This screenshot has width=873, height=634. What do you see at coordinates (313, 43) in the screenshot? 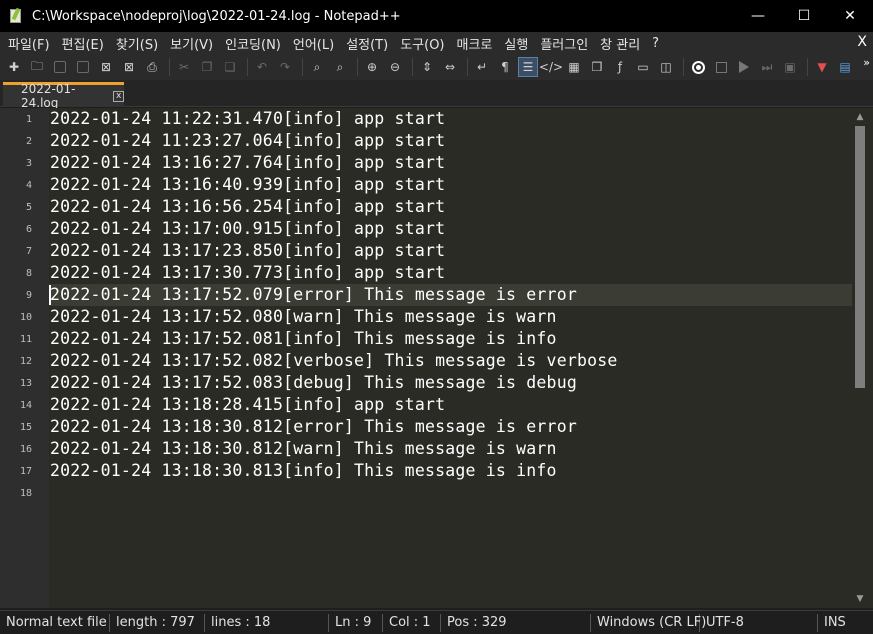
I see `menu-language: 언어(L)` at bounding box center [313, 43].